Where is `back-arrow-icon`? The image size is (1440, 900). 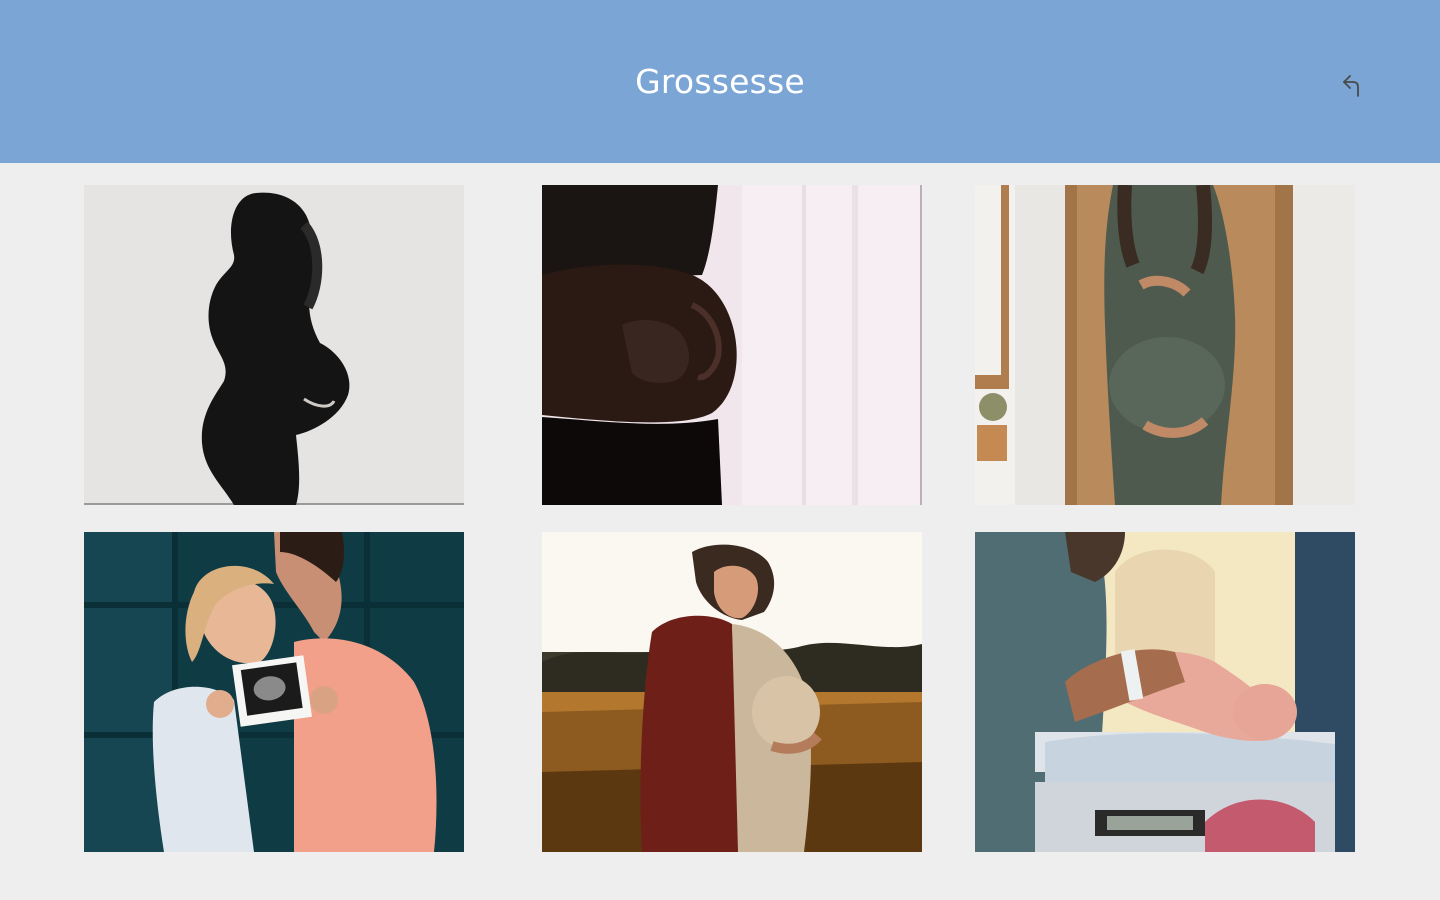 back-arrow-icon is located at coordinates (1351, 86).